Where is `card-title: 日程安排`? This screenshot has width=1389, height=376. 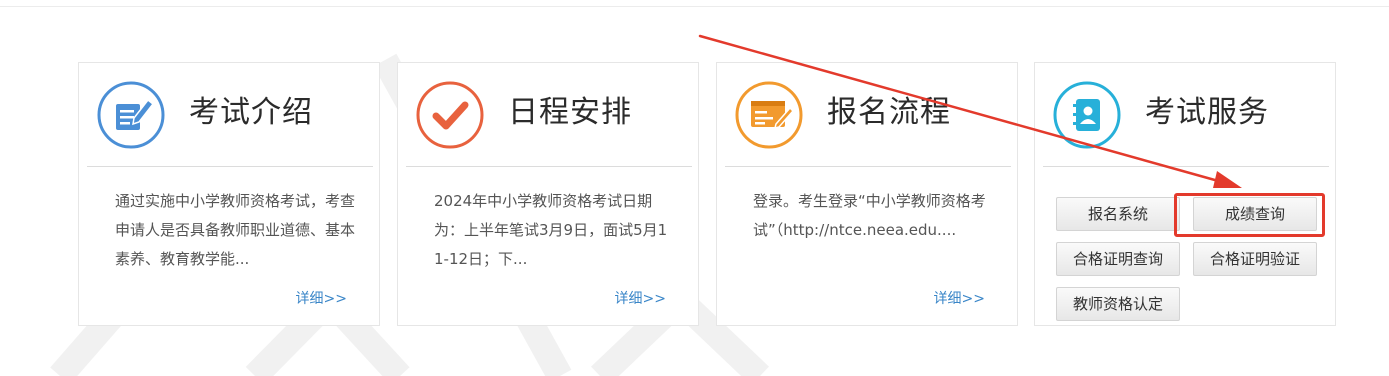 card-title: 日程安排 is located at coordinates (570, 112).